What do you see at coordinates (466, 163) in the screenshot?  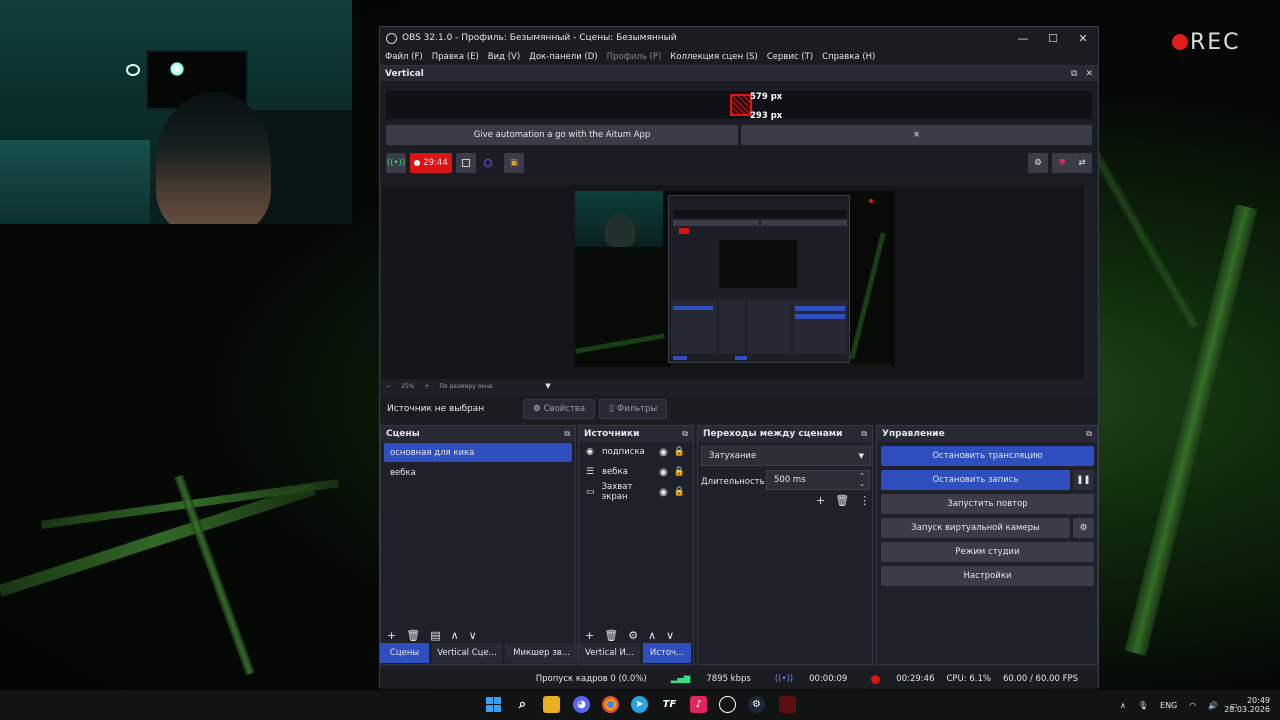 I see `pause-record-button` at bounding box center [466, 163].